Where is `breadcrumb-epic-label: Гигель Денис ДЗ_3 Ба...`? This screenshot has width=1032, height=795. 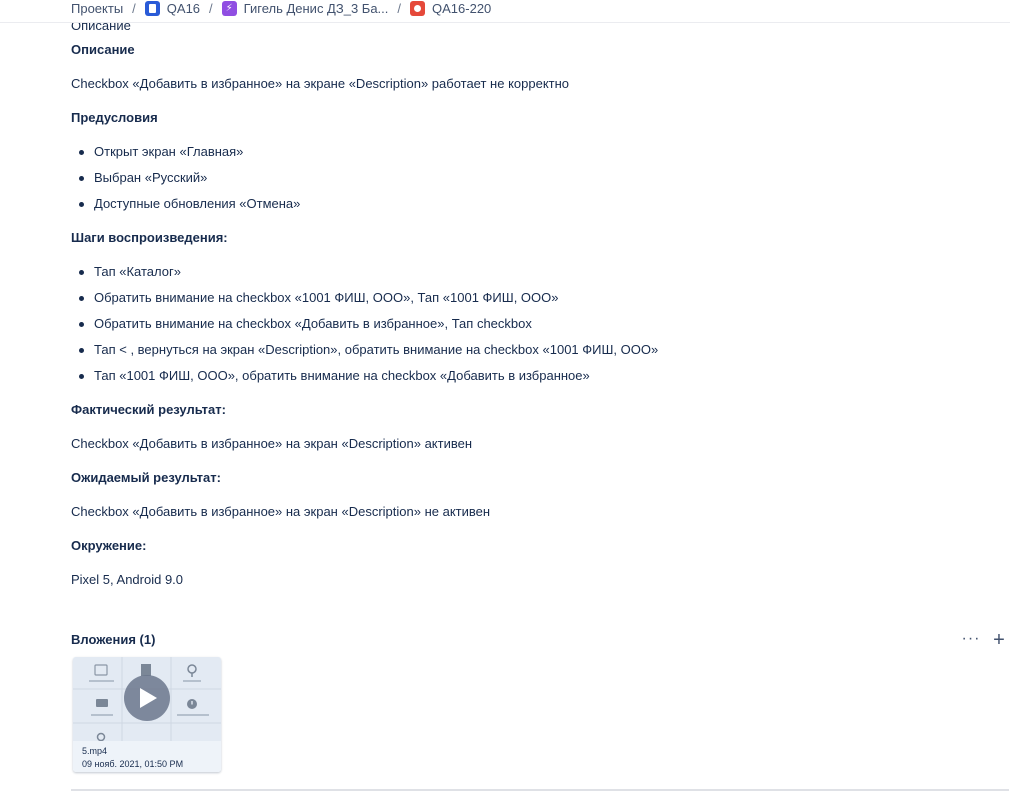
breadcrumb-epic-label: Гигель Денис ДЗ_3 Ба... is located at coordinates (316, 8).